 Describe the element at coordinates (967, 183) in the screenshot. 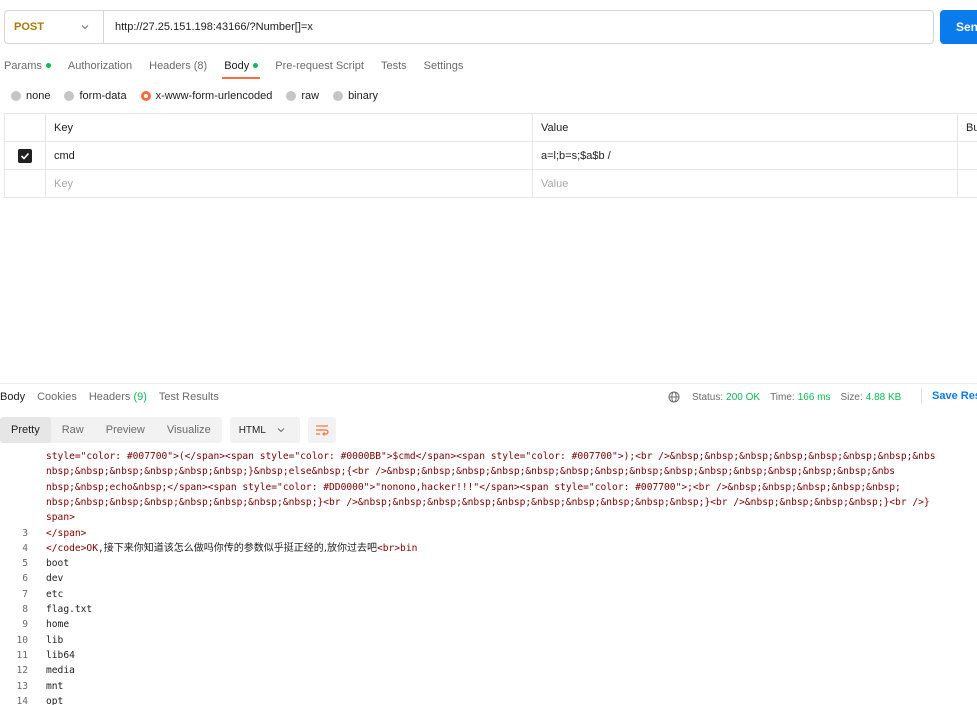

I see `new-desc-input` at that location.